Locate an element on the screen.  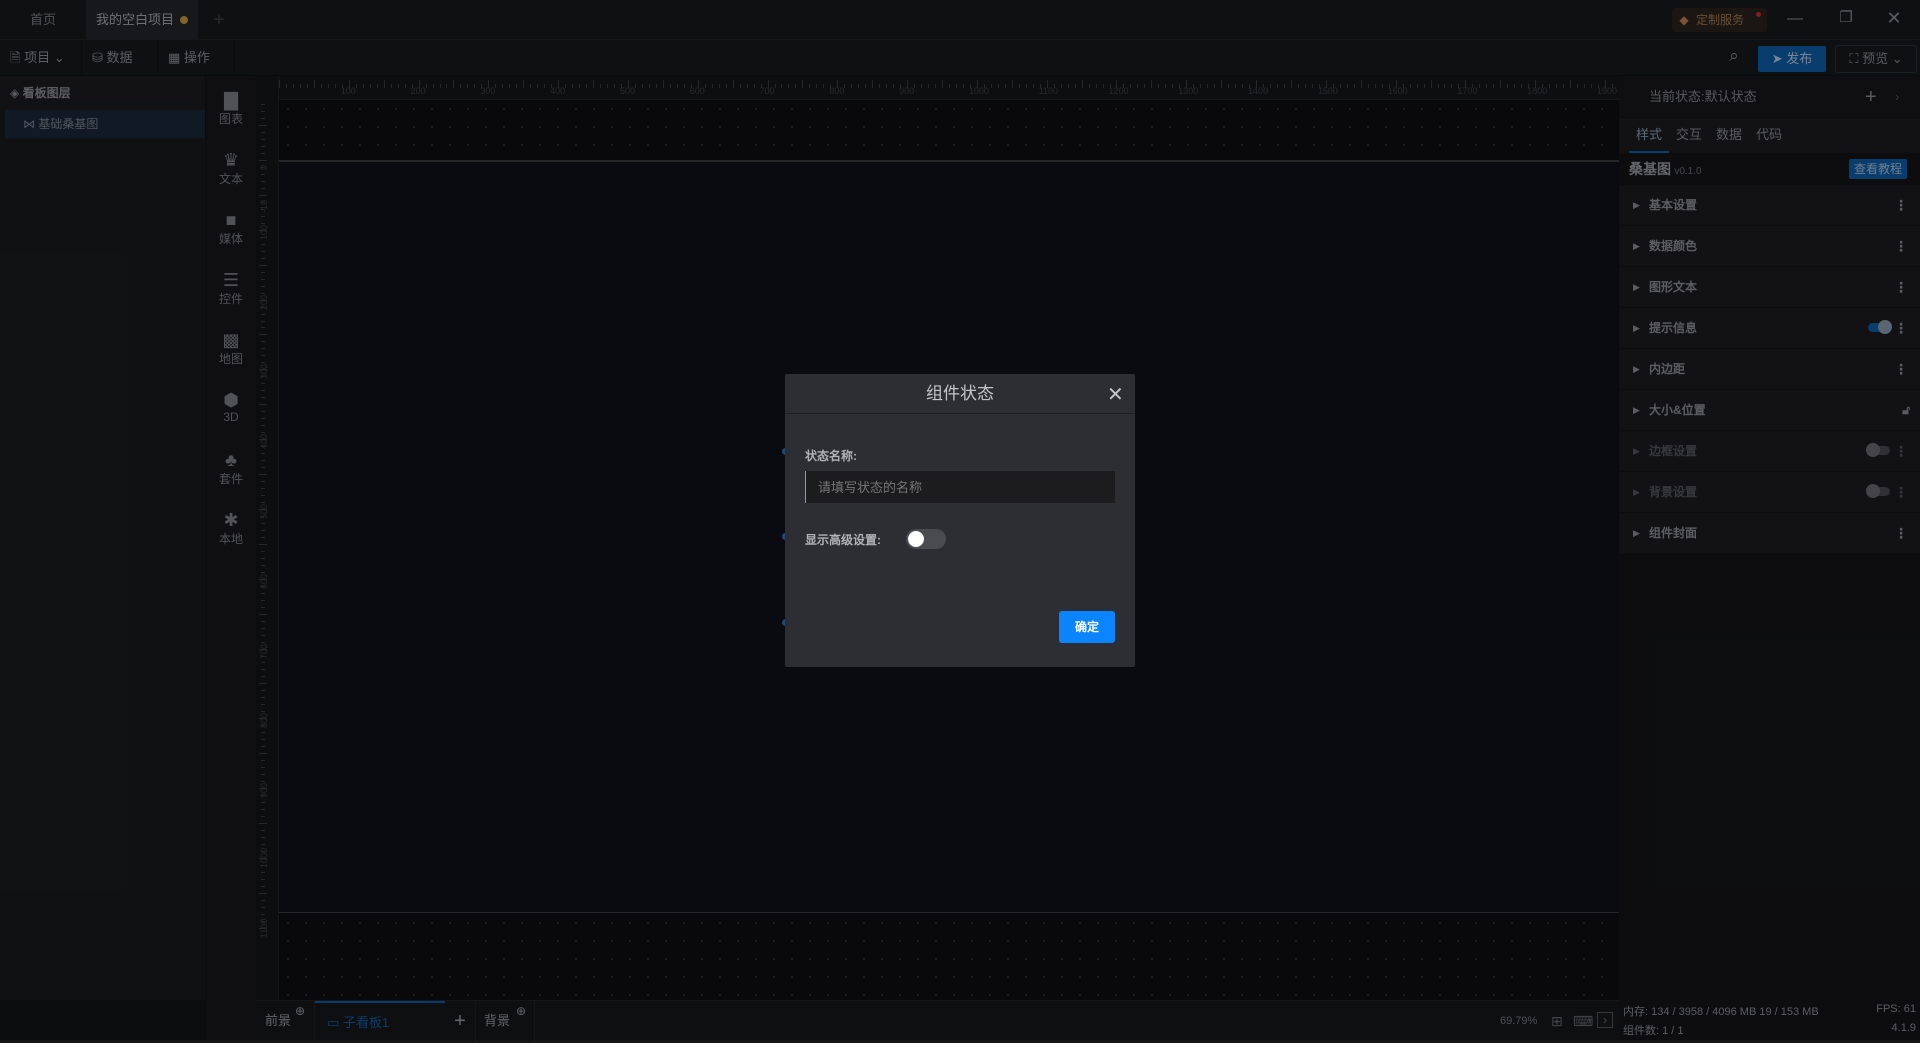
advanced-settings-toggle is located at coordinates (926, 539).